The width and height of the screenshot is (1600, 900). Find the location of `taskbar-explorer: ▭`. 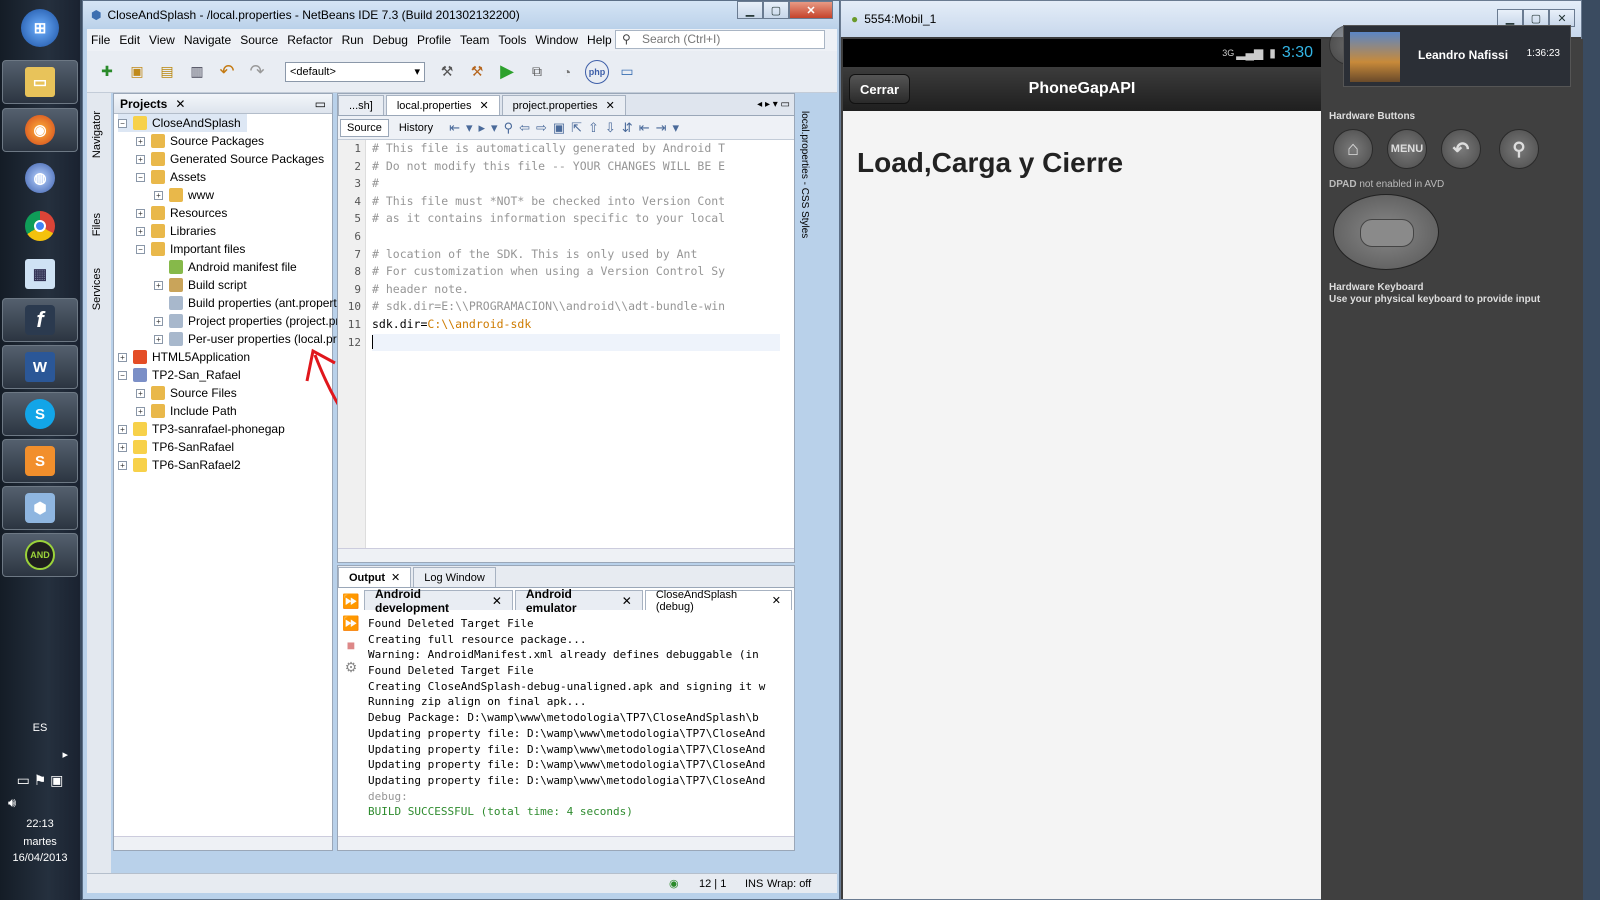

taskbar-explorer: ▭ is located at coordinates (40, 82).